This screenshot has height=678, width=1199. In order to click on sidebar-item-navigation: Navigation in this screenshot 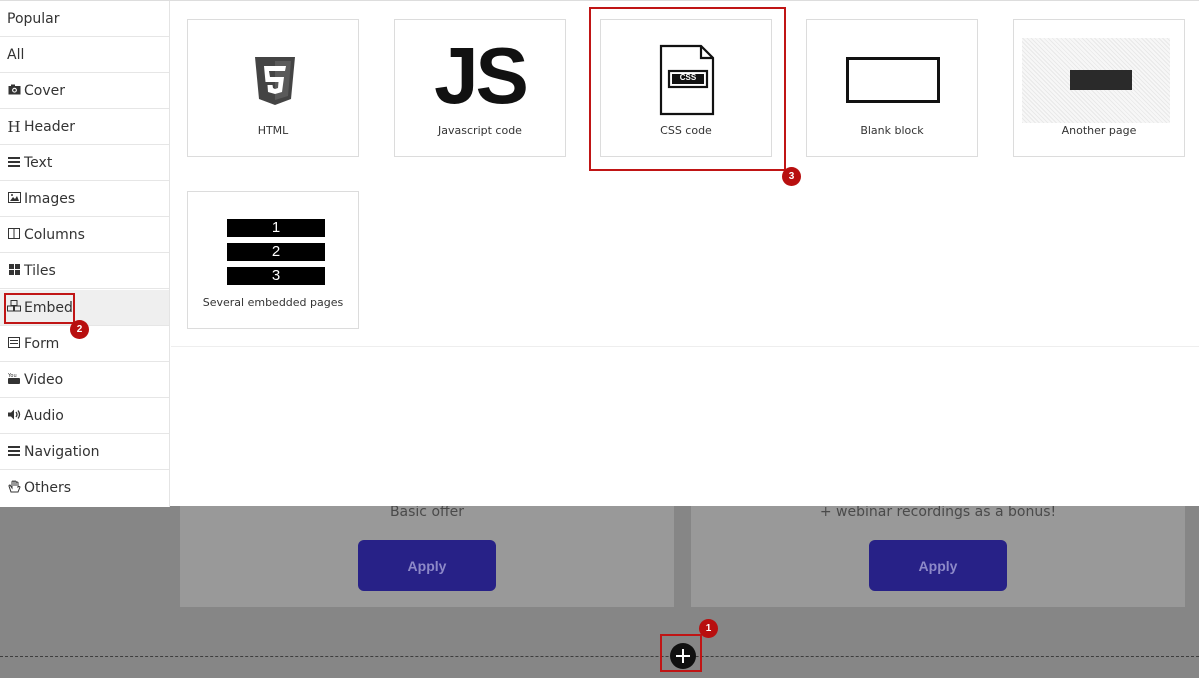, I will do `click(84, 452)`.